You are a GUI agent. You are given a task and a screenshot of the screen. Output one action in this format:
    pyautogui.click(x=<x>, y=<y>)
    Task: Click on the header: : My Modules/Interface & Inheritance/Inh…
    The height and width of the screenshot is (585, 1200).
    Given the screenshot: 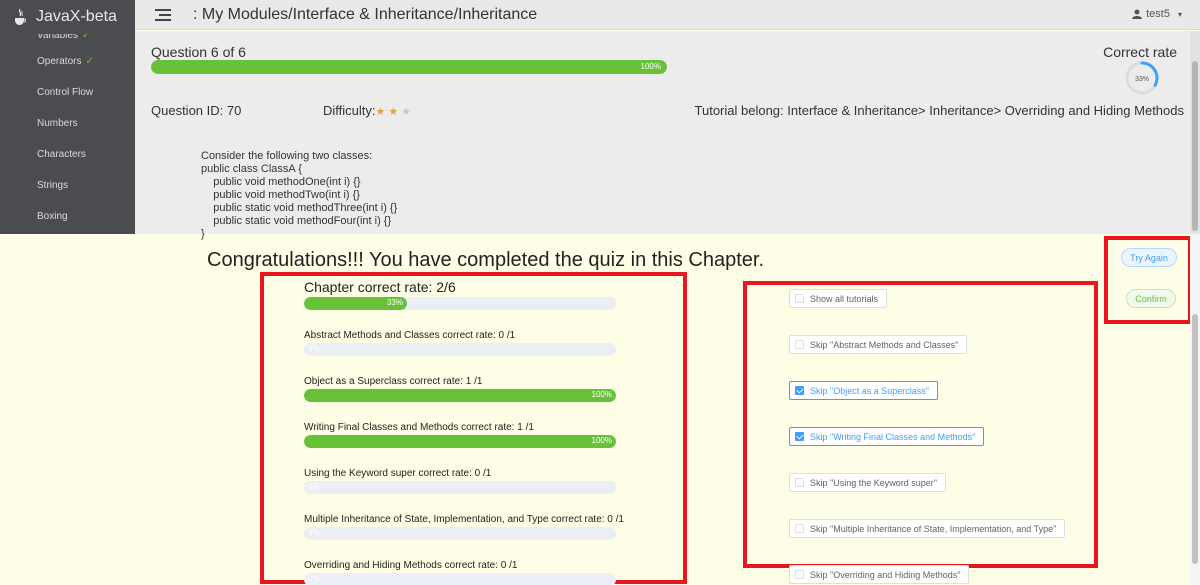 What is the action you would take?
    pyautogui.click(x=667, y=15)
    